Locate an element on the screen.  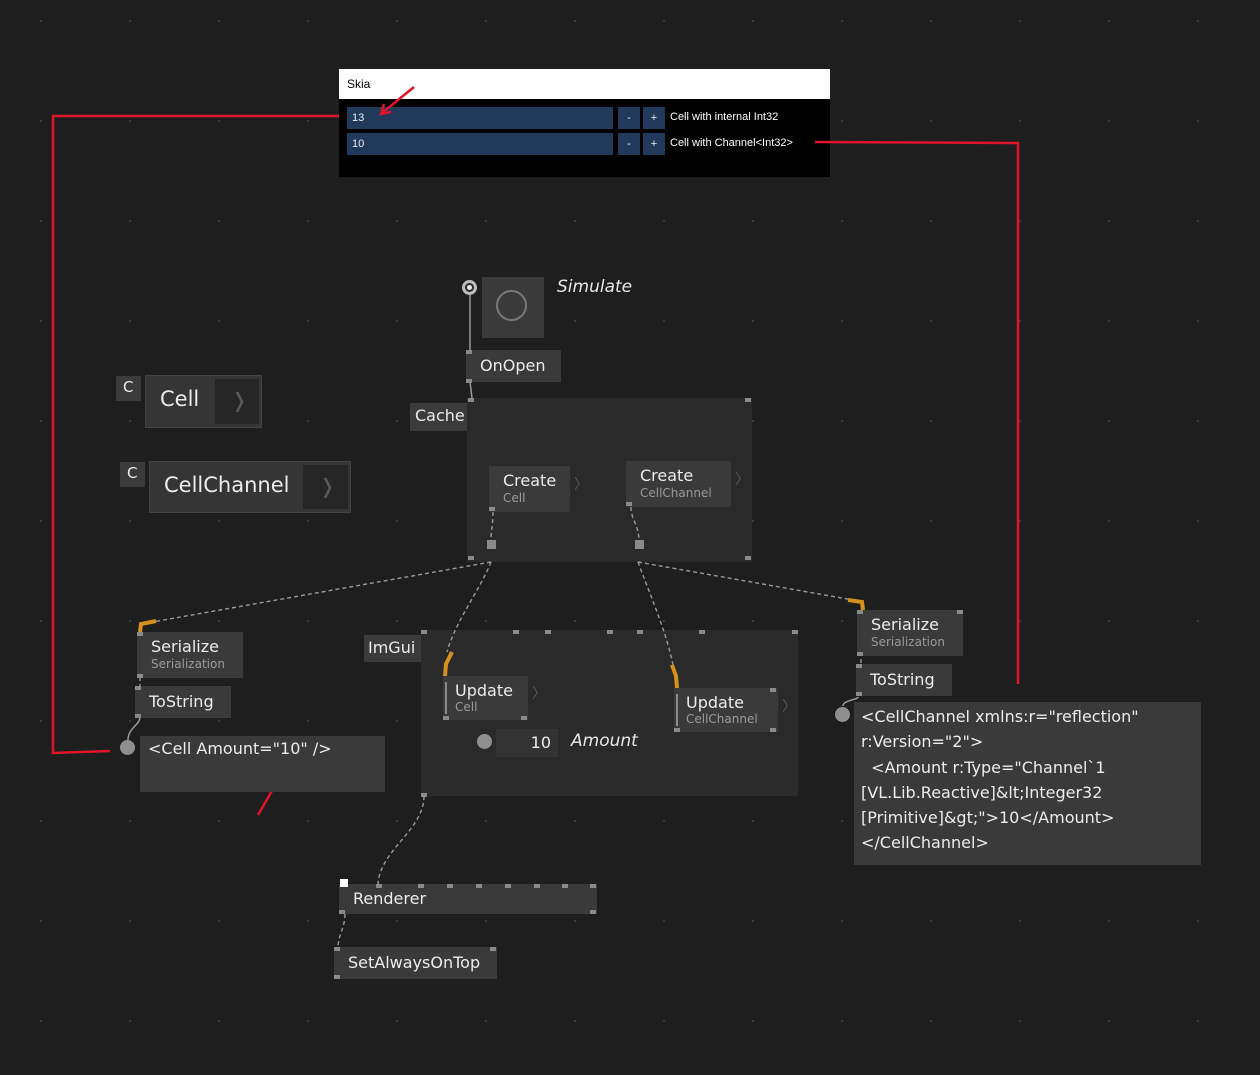
serialize-node-right: Serialize Serialization is located at coordinates (910, 633).